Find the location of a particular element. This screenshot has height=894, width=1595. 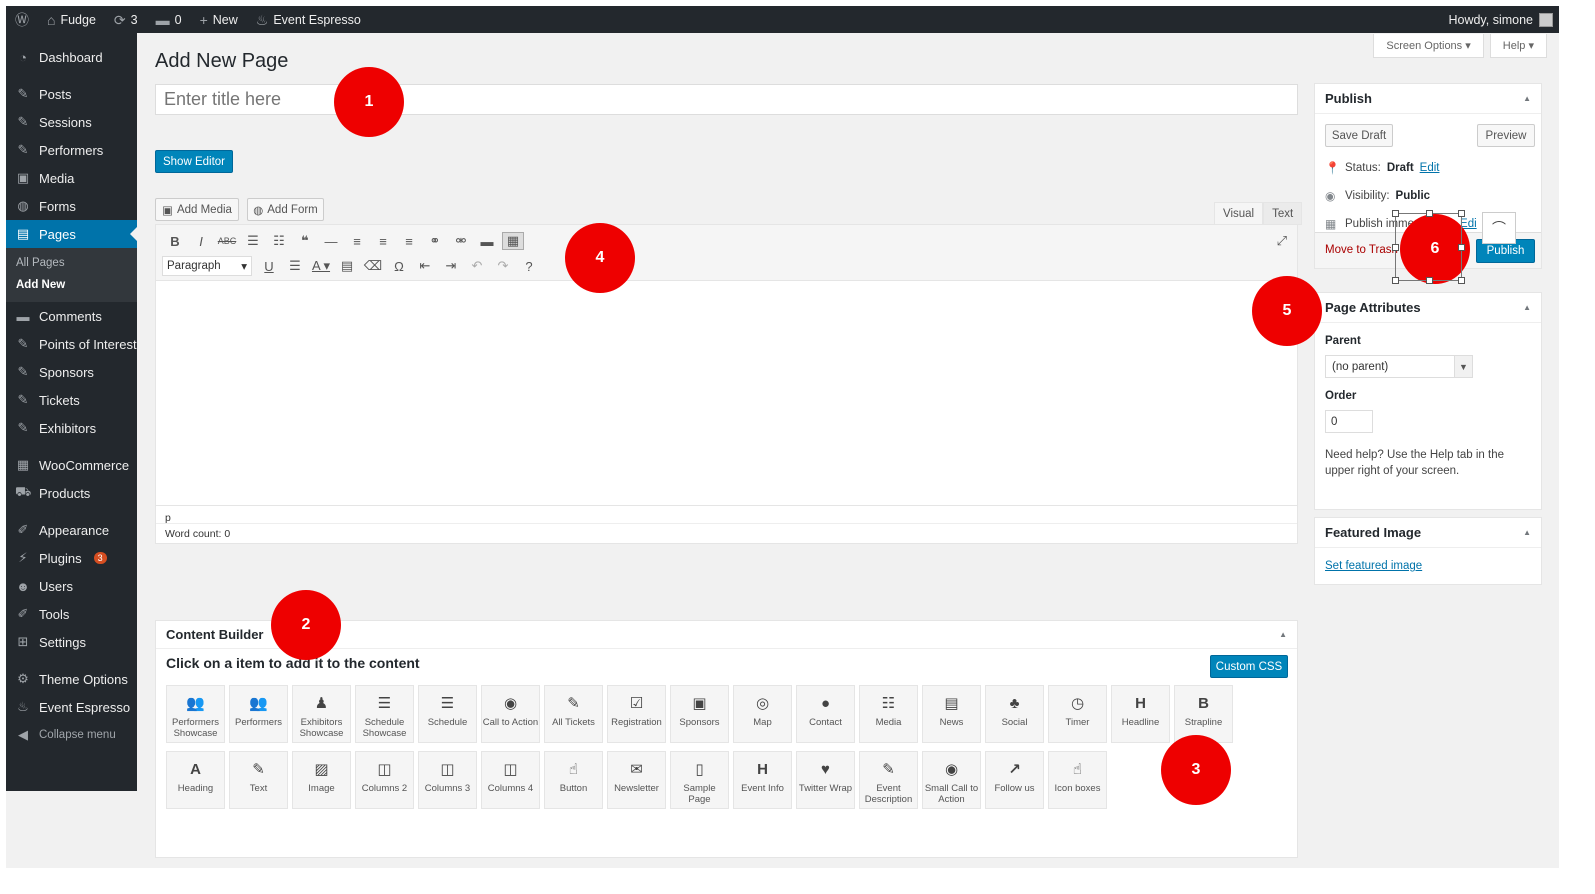

outdent-icon: ⇤ is located at coordinates (425, 266).